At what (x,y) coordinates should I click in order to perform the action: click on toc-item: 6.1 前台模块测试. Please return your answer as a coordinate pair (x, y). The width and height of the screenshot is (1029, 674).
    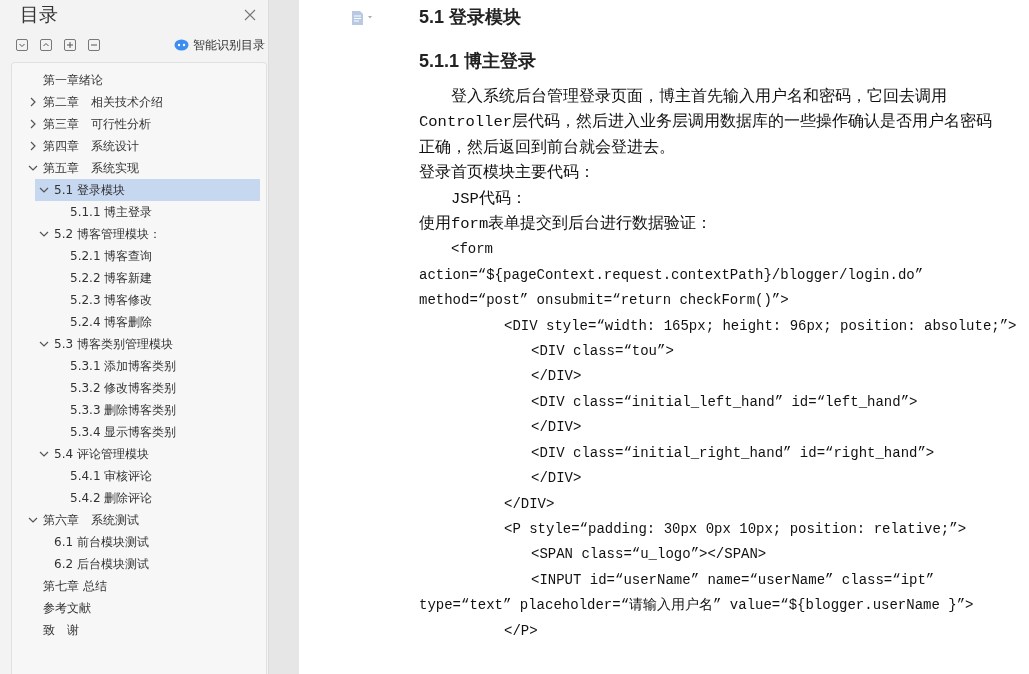
    Looking at the image, I should click on (147, 542).